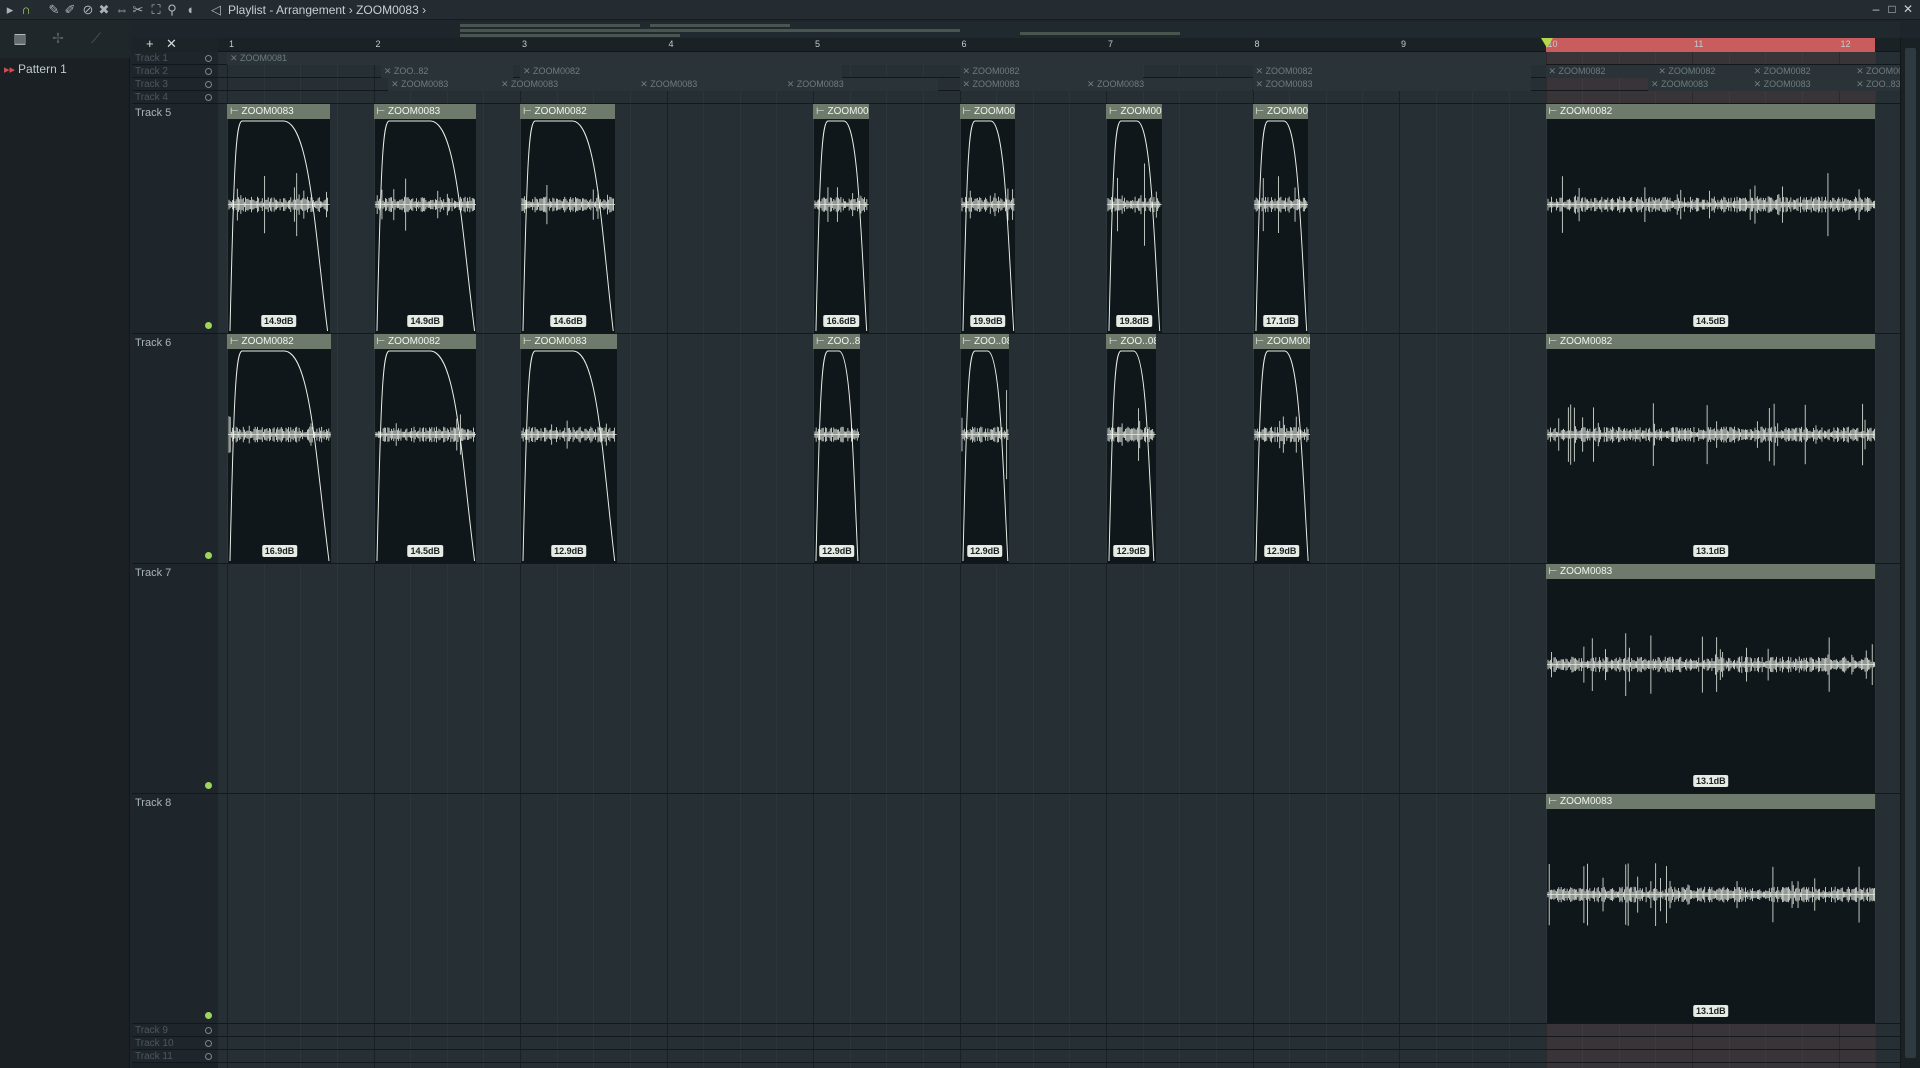 Image resolution: width=1920 pixels, height=1068 pixels. What do you see at coordinates (138, 10) in the screenshot?
I see `slice-icon: ✂` at bounding box center [138, 10].